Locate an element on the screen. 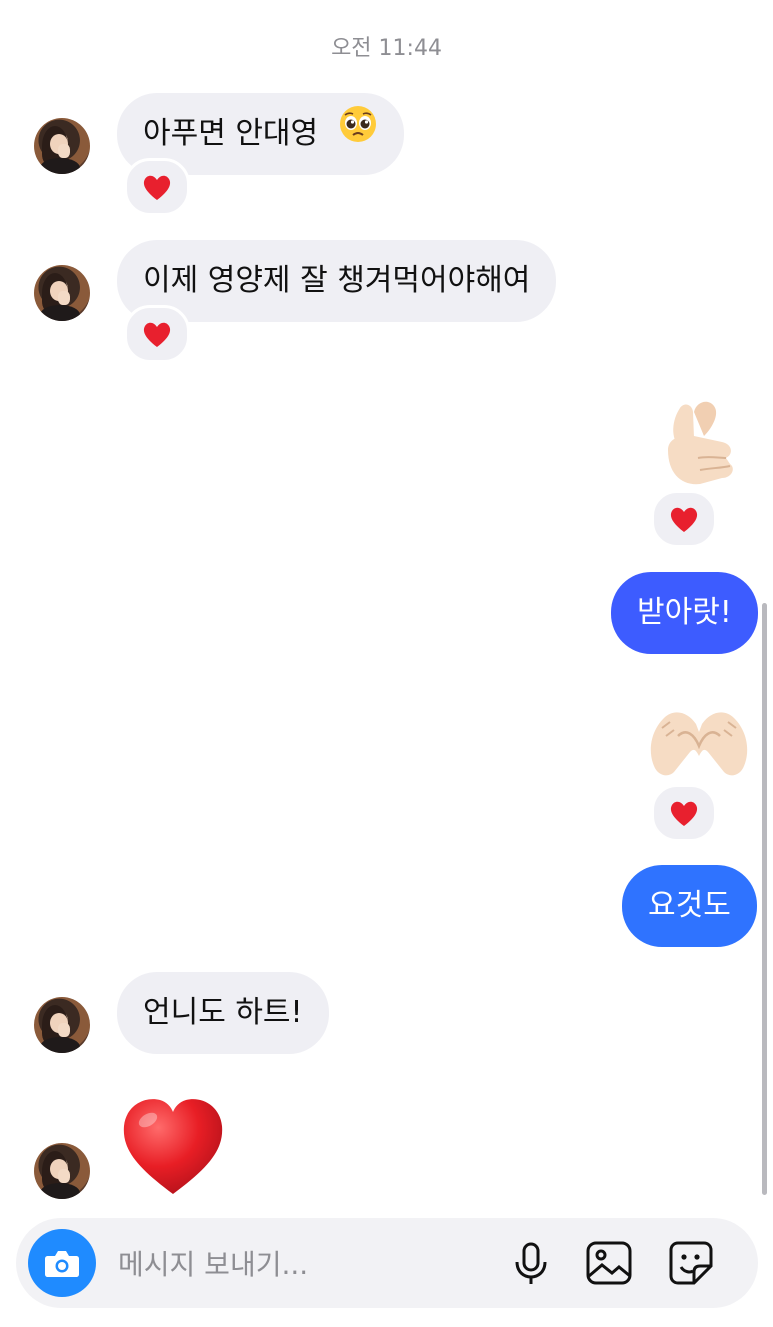  message-composer is located at coordinates (387, 1263).